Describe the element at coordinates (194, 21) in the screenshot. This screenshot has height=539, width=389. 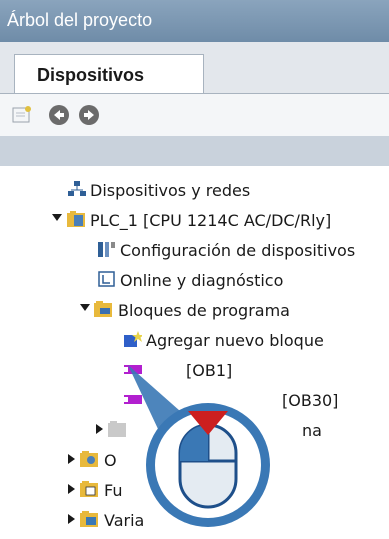
I see `project-tree-title-bar: Árbol del proyecto` at that location.